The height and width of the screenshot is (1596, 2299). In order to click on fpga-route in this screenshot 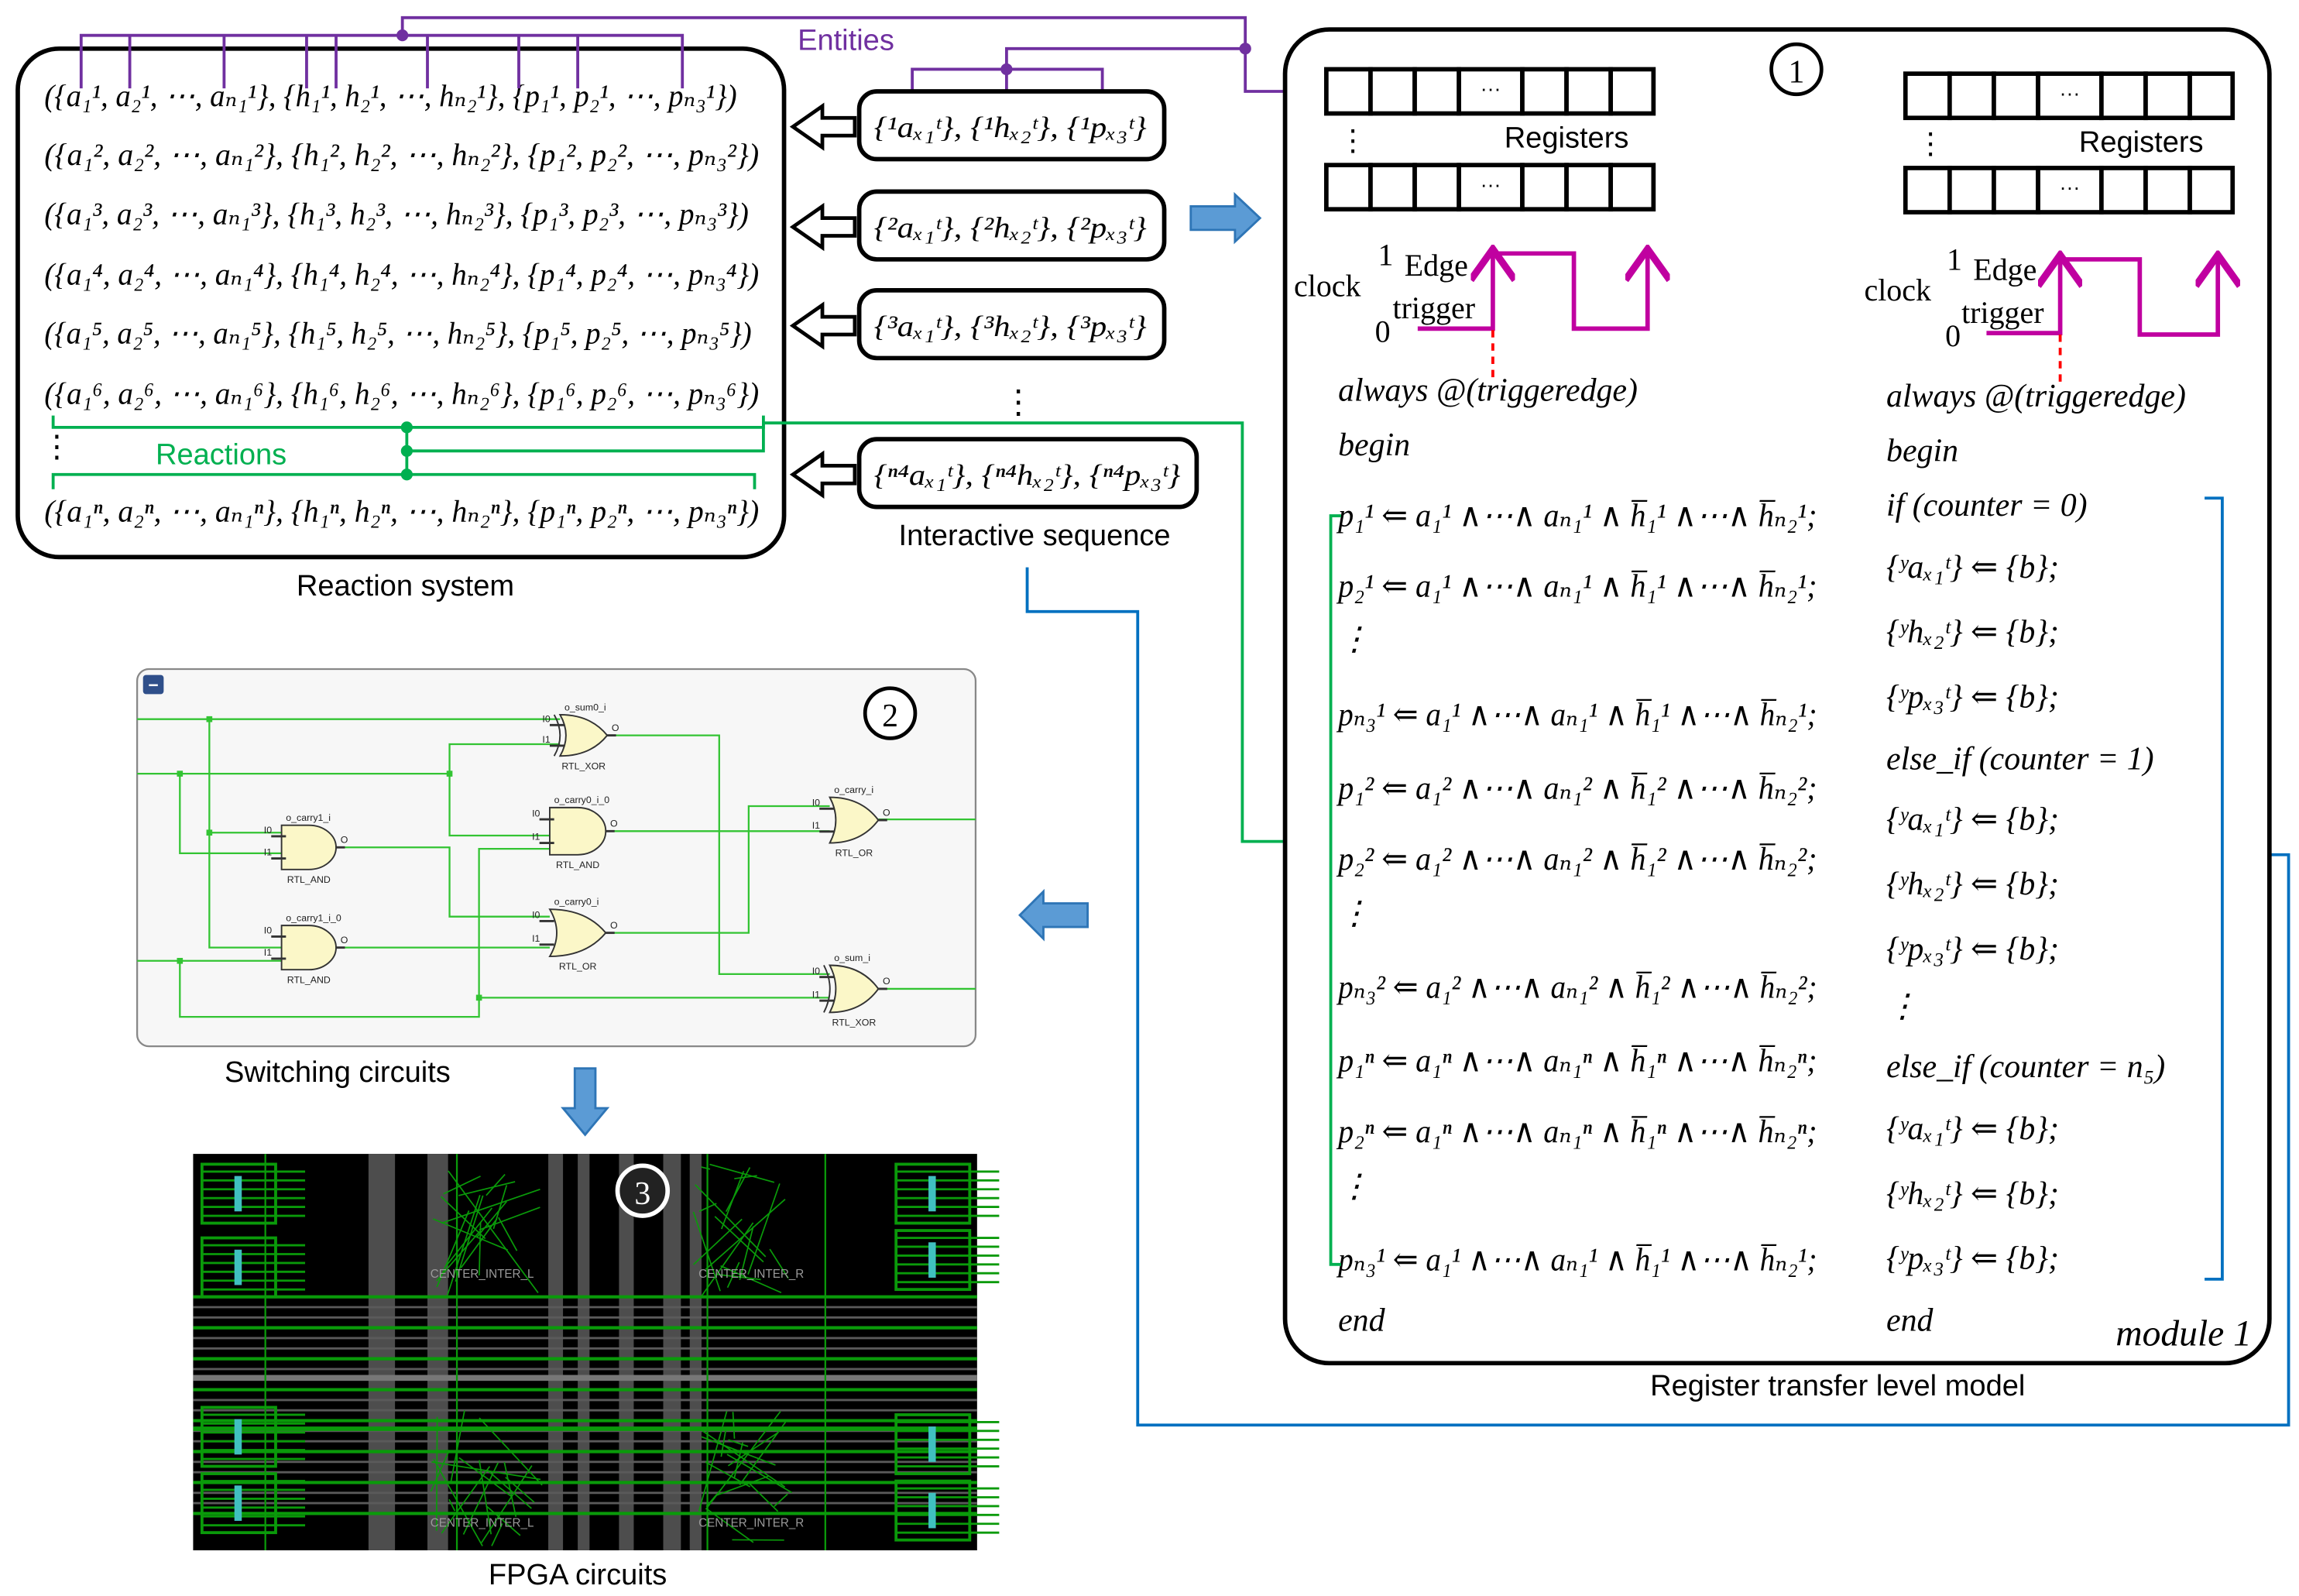, I will do `click(585, 1428)`.